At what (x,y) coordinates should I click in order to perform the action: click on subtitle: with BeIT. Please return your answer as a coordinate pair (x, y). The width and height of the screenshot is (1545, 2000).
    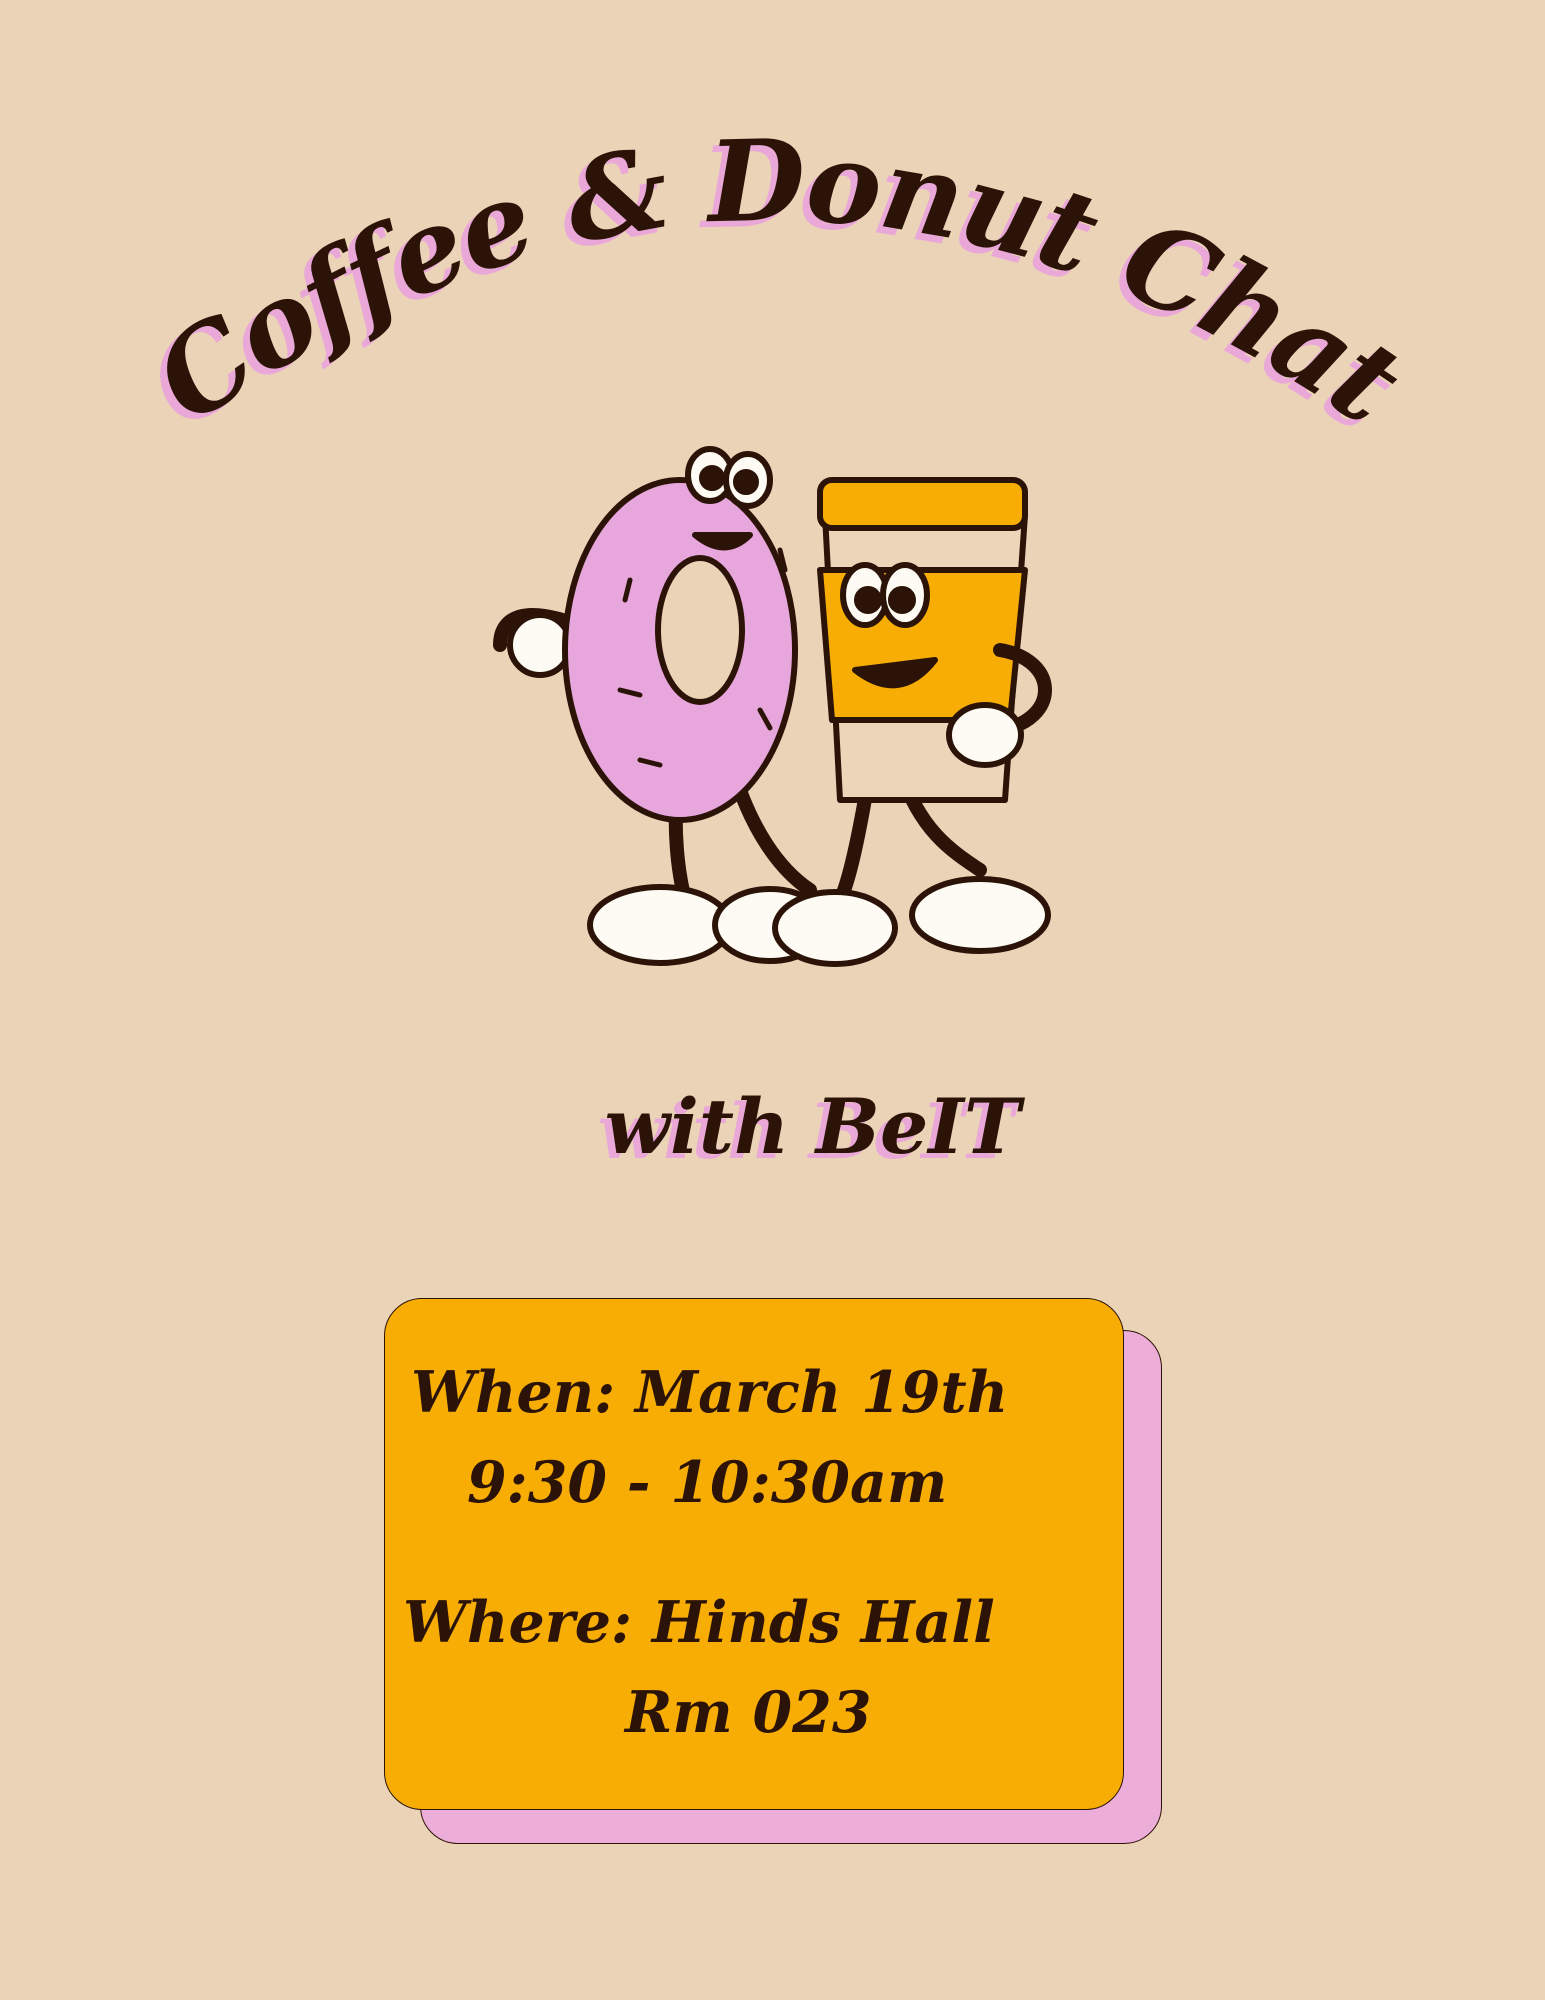
    Looking at the image, I should click on (812, 1126).